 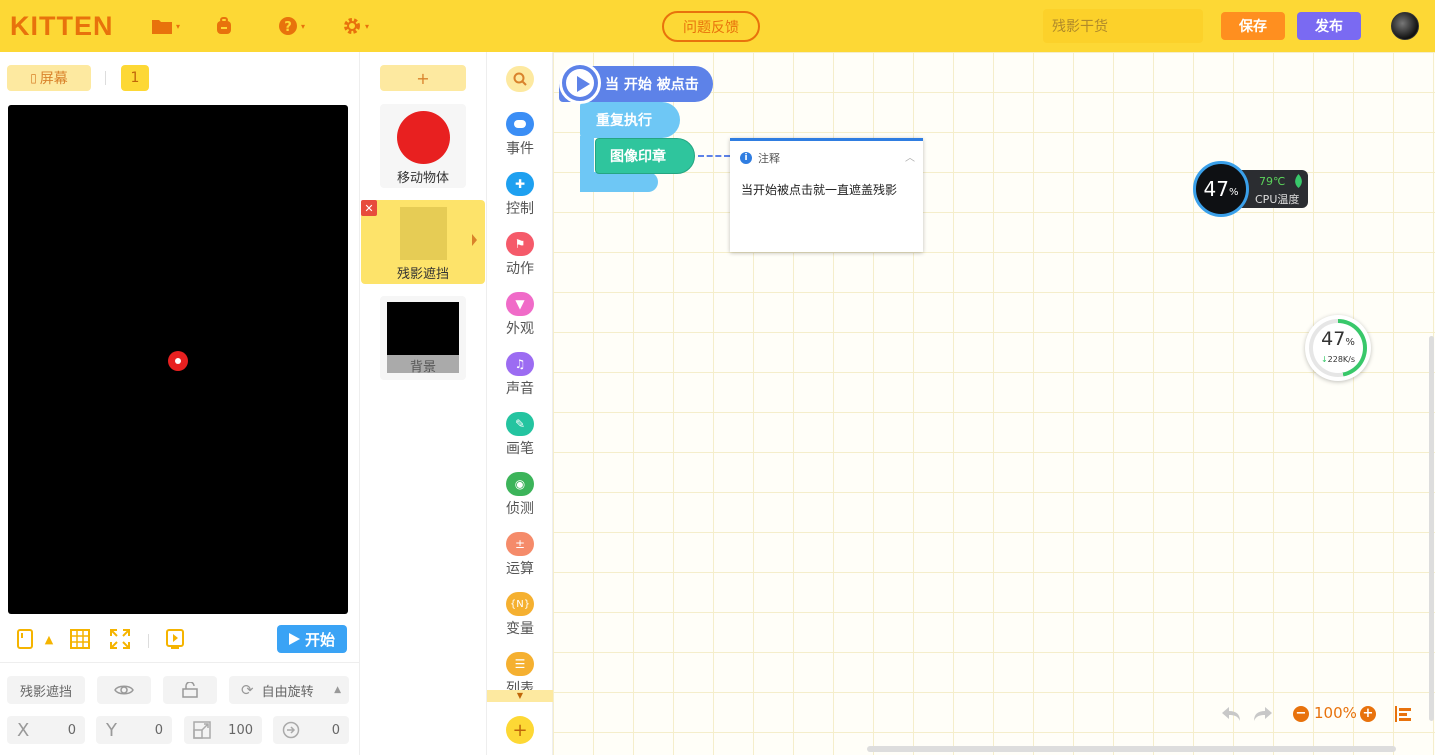 What do you see at coordinates (711, 26) in the screenshot?
I see `feedback-button: 问题反馈` at bounding box center [711, 26].